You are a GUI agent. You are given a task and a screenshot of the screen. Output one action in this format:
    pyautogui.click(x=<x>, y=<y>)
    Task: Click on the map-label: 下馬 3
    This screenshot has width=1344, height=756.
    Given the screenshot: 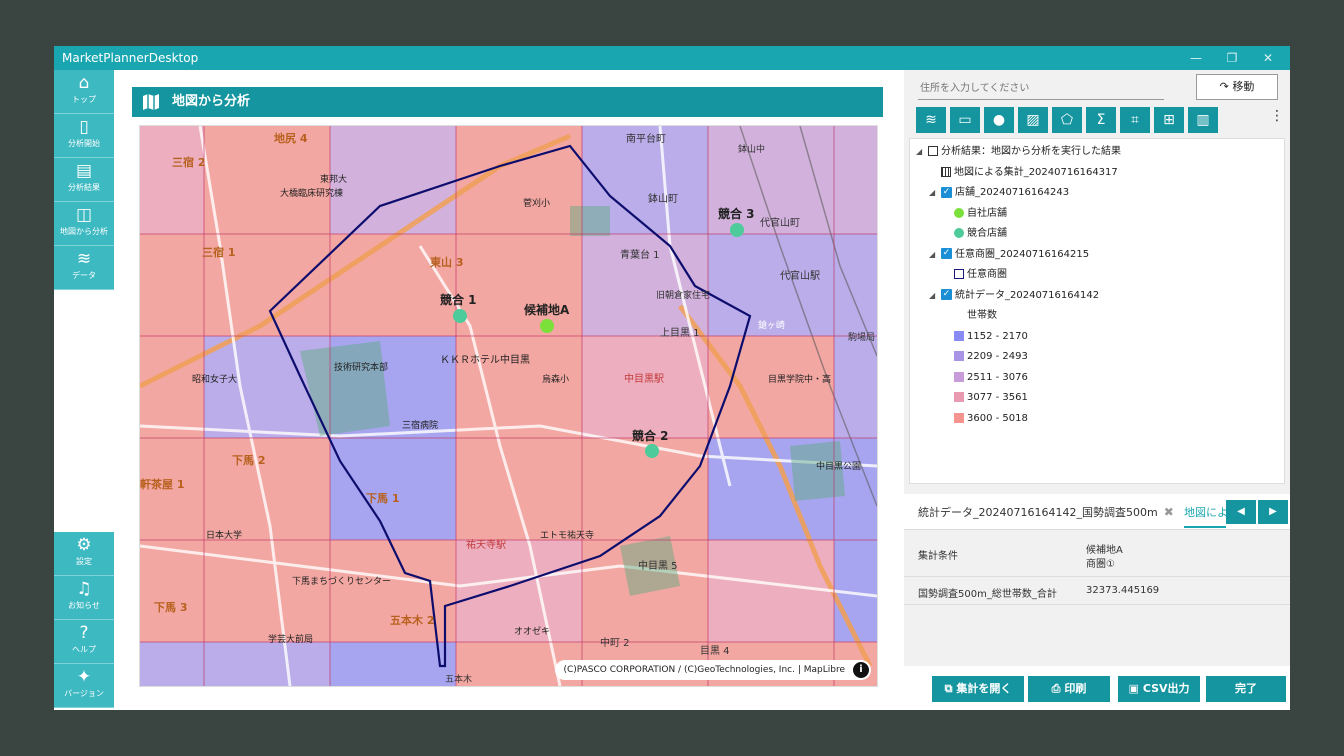 What is the action you would take?
    pyautogui.click(x=170, y=607)
    